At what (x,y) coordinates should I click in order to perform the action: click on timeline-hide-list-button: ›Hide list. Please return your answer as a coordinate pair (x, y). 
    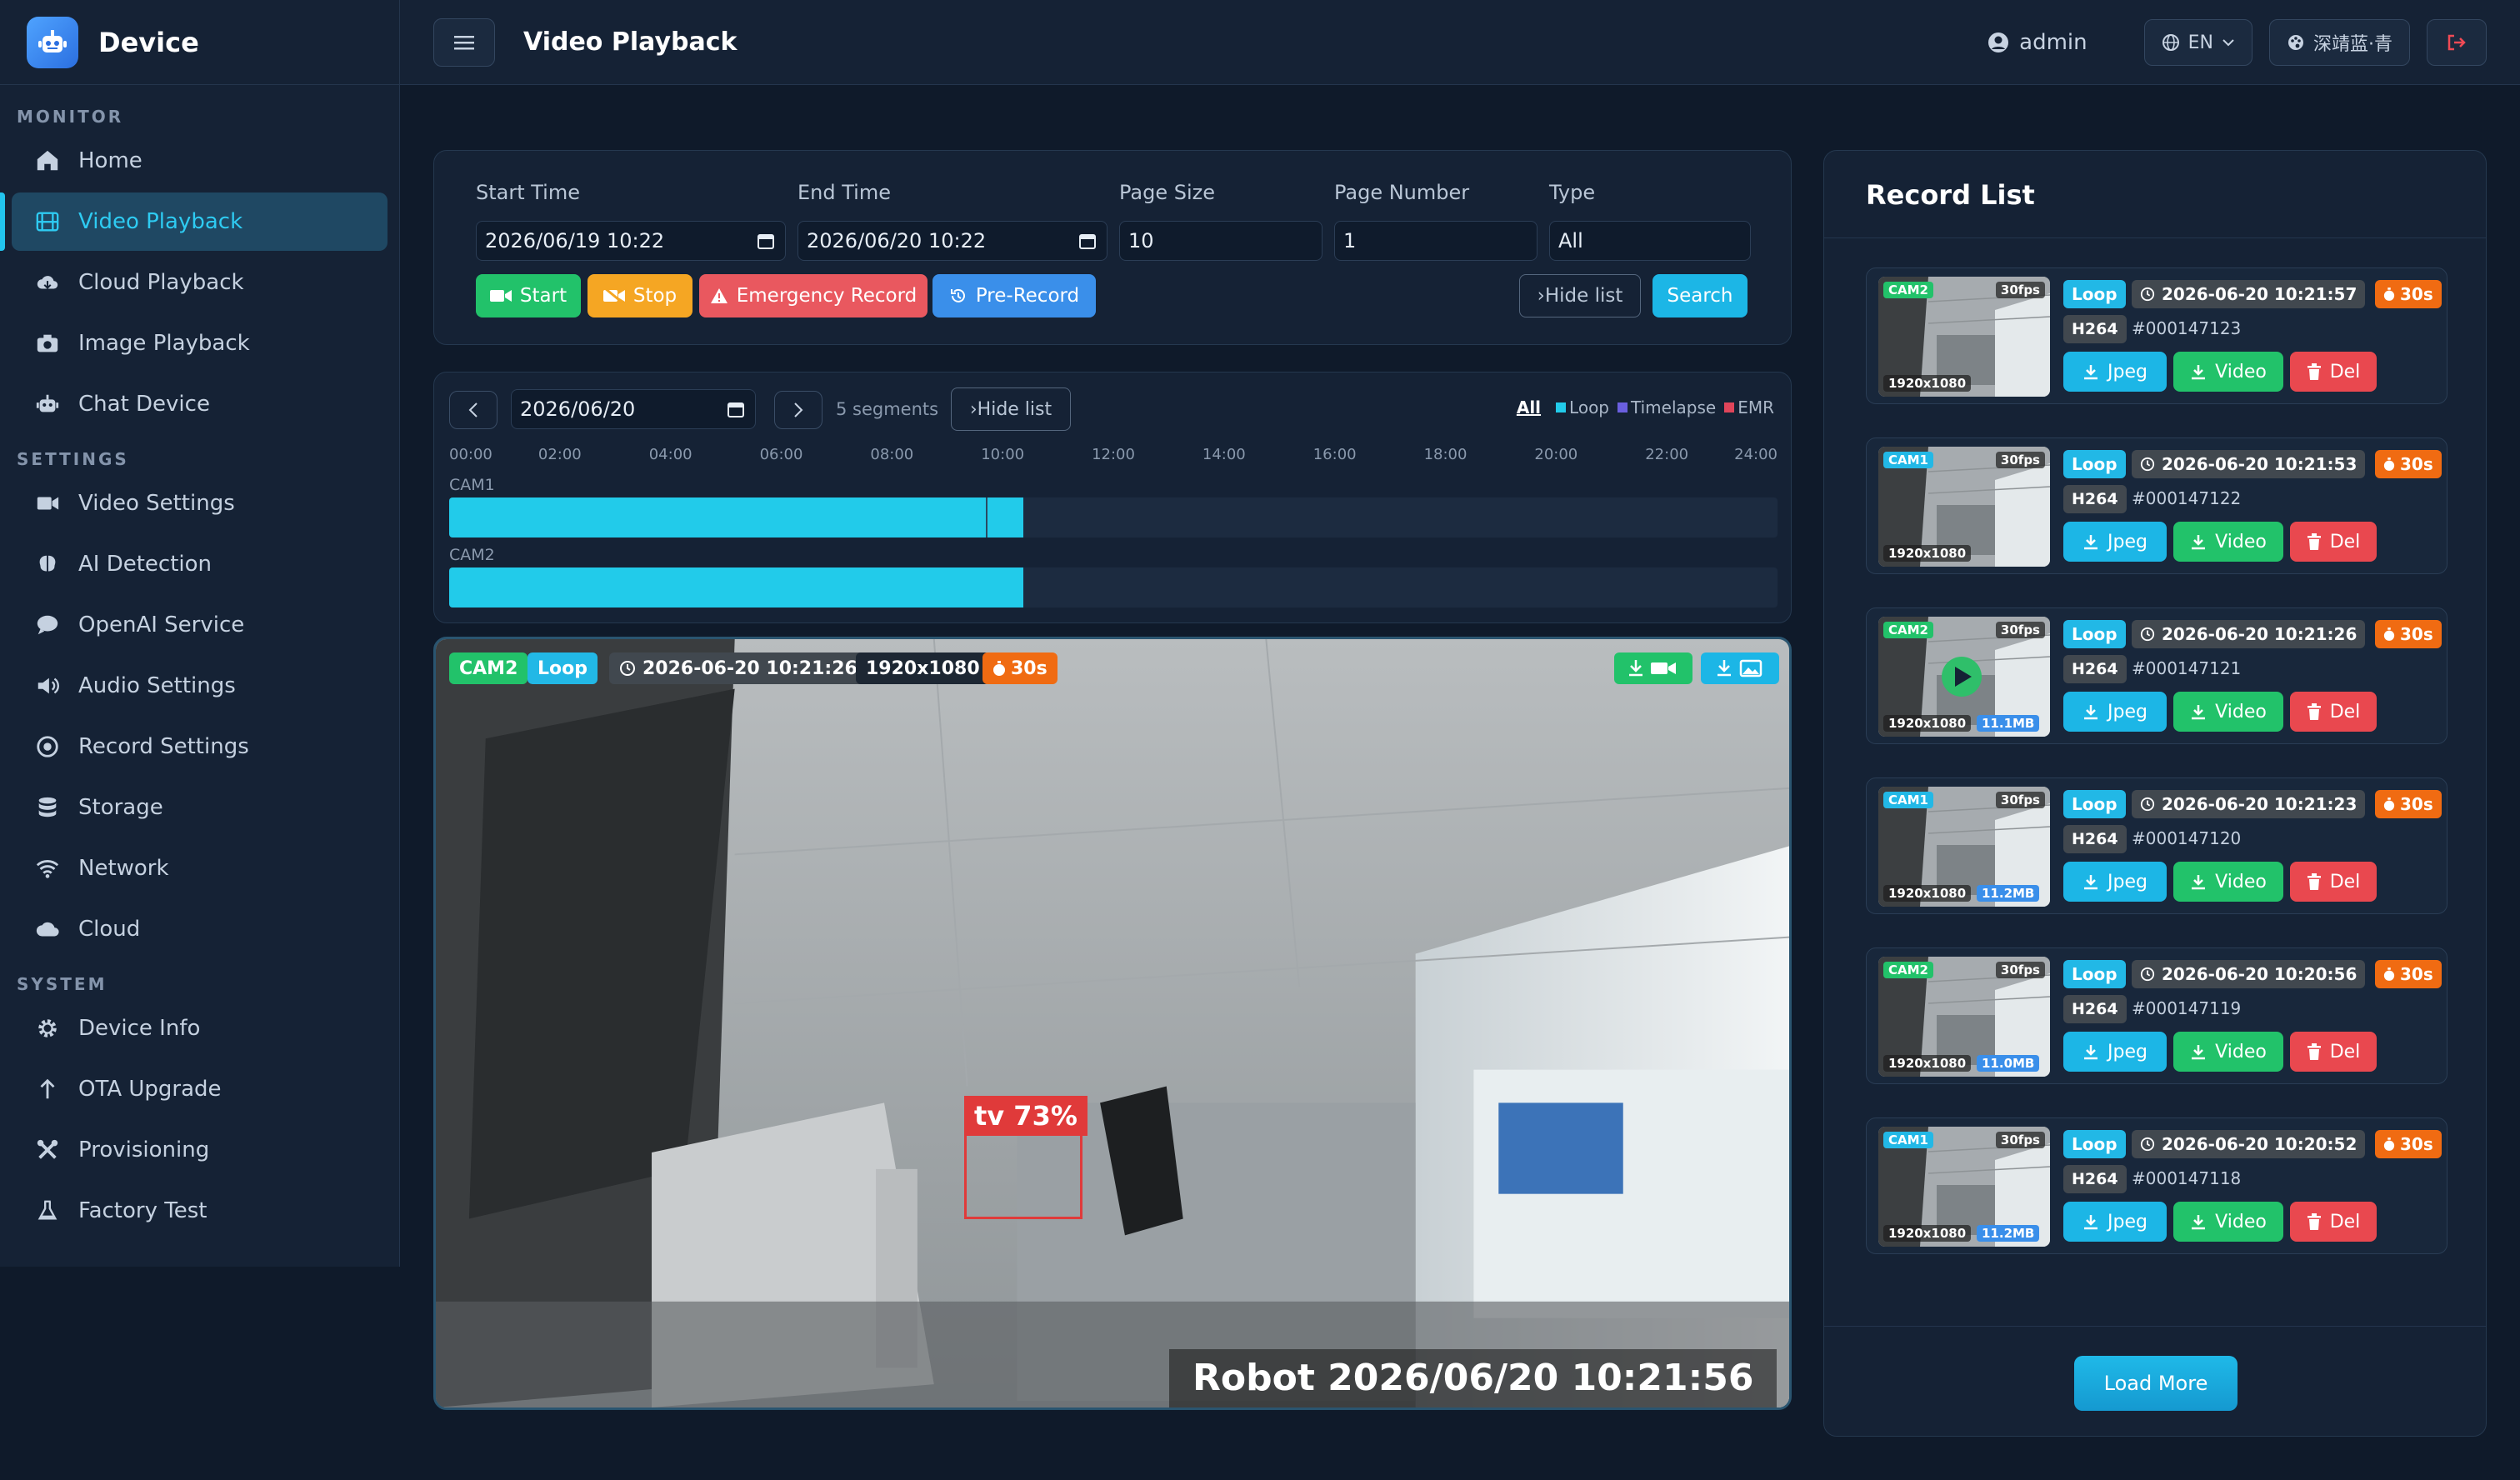
    Looking at the image, I should click on (1011, 409).